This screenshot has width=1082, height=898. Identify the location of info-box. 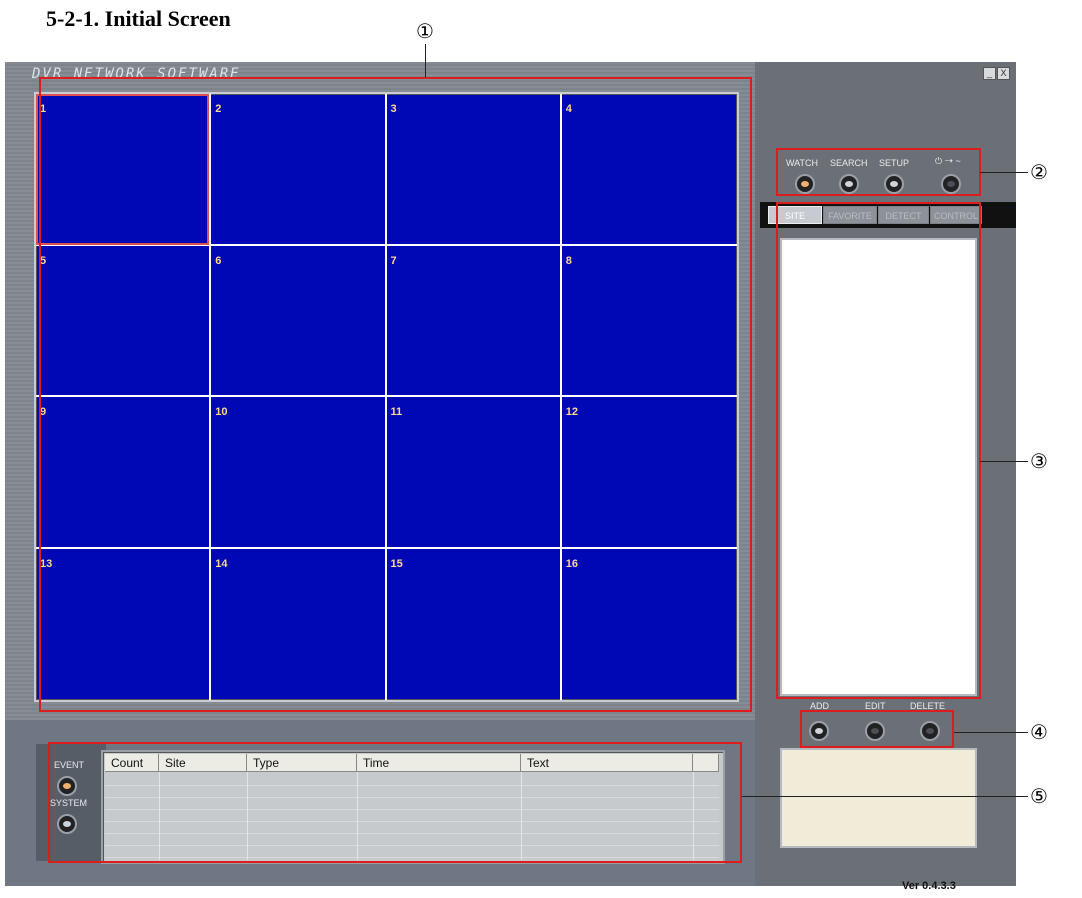
(878, 798).